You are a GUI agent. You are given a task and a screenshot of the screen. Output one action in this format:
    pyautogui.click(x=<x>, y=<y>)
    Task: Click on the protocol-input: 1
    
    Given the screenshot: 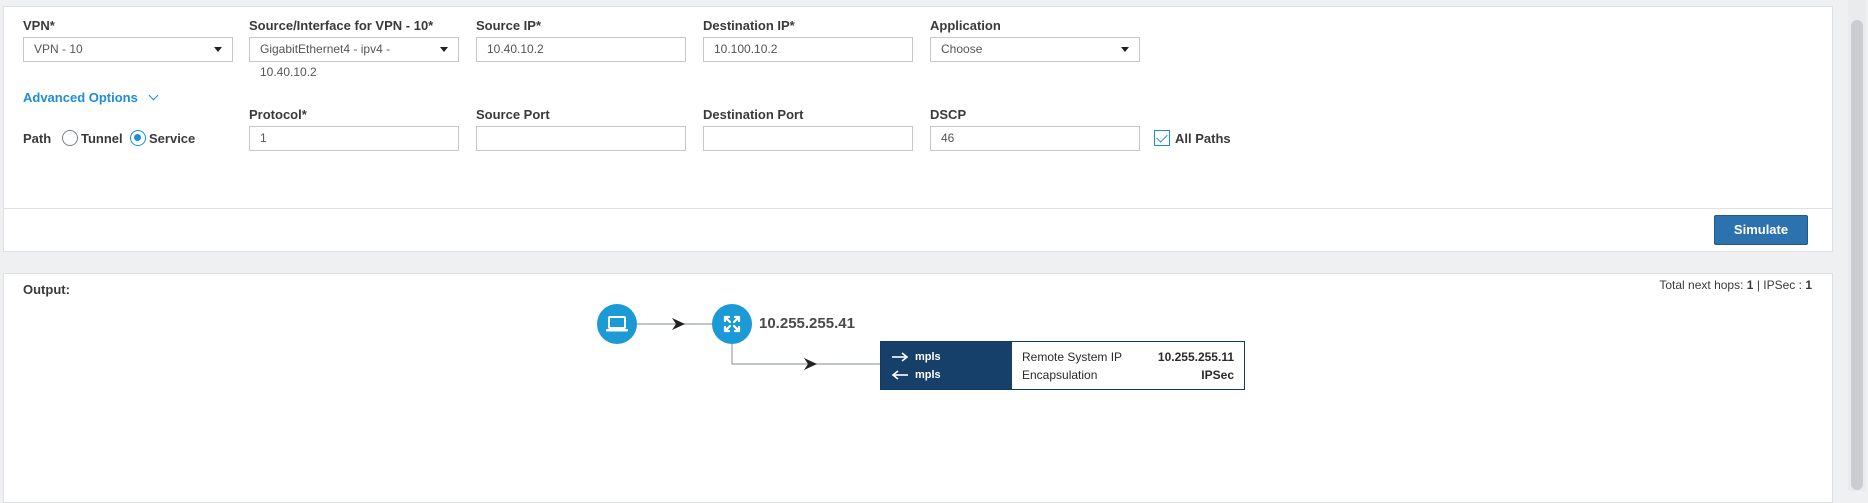 What is the action you would take?
    pyautogui.click(x=354, y=138)
    